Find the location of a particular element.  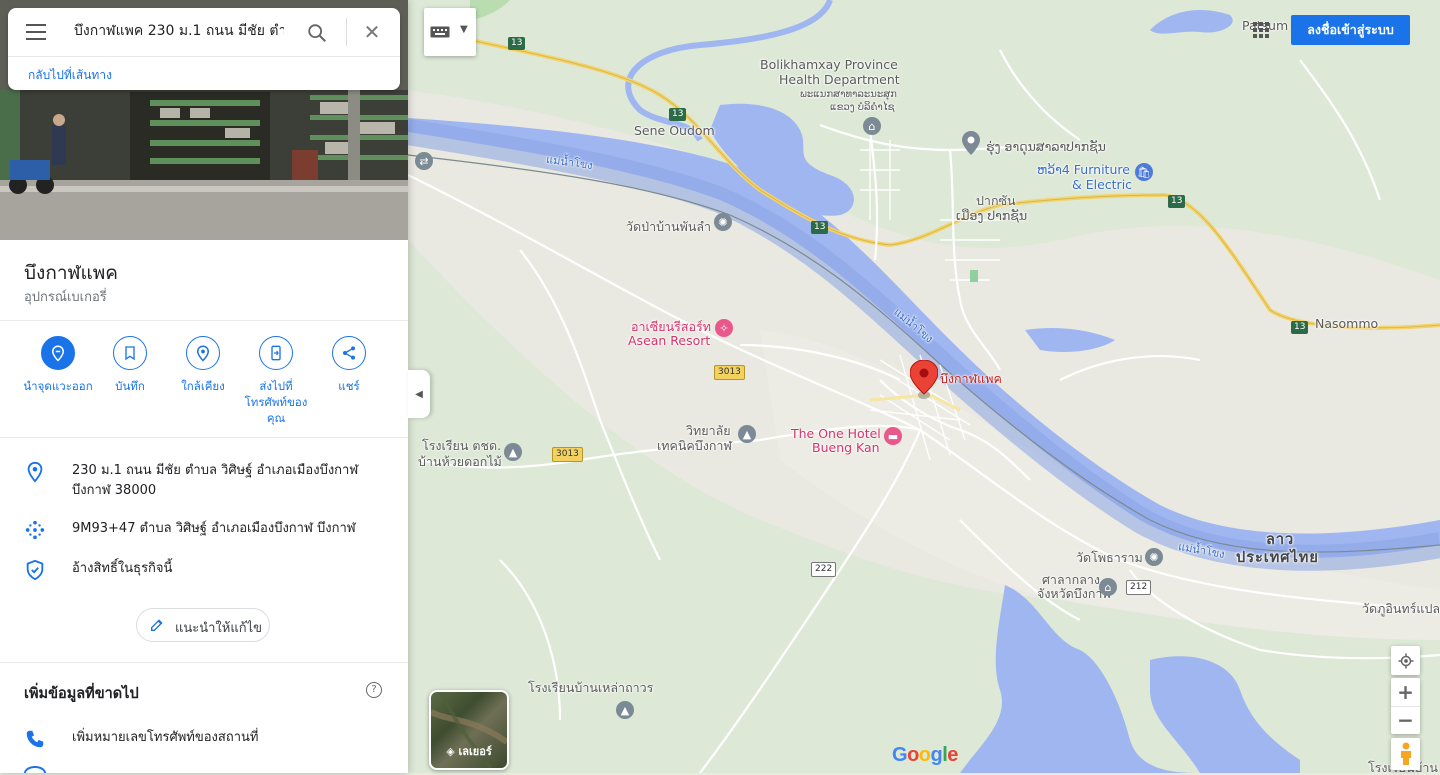

claim-business-text: อ้างสิทธิ์ในธุรกิจนี้ is located at coordinates (122, 568).